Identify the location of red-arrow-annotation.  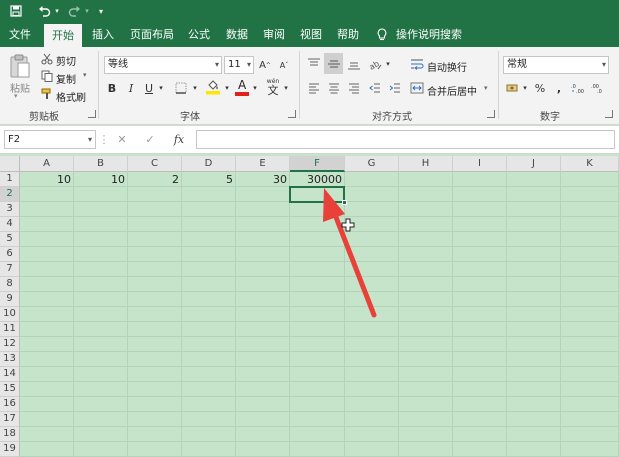
(350, 253).